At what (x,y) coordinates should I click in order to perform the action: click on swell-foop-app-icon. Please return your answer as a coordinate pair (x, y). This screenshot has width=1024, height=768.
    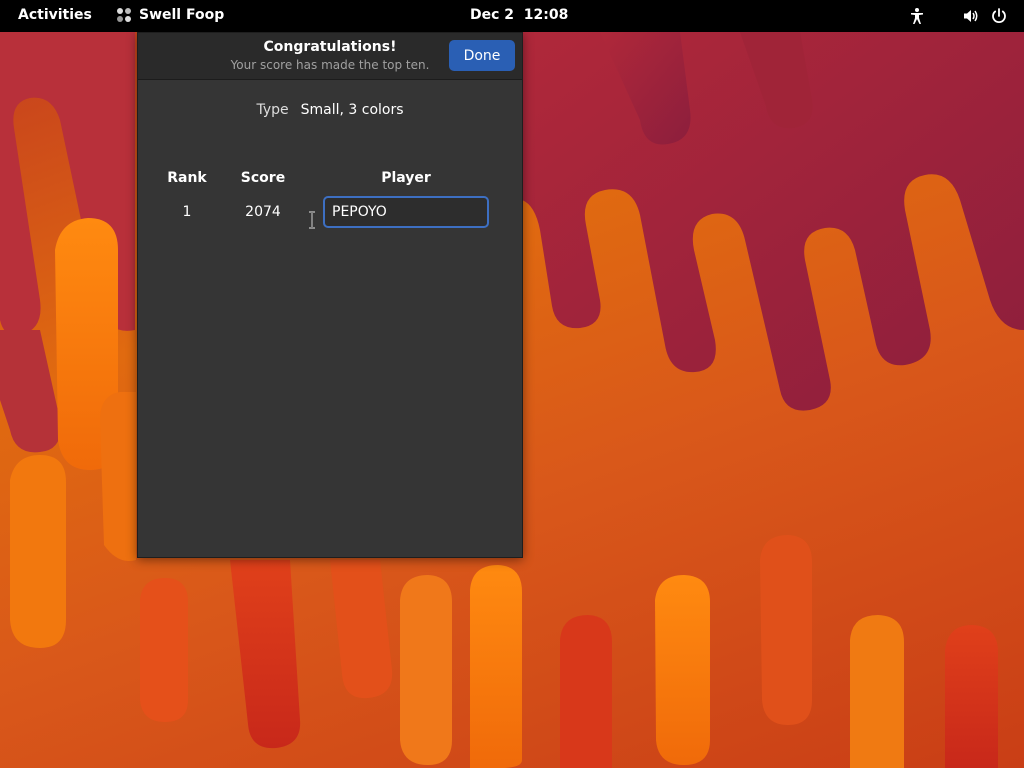
    Looking at the image, I should click on (124, 15).